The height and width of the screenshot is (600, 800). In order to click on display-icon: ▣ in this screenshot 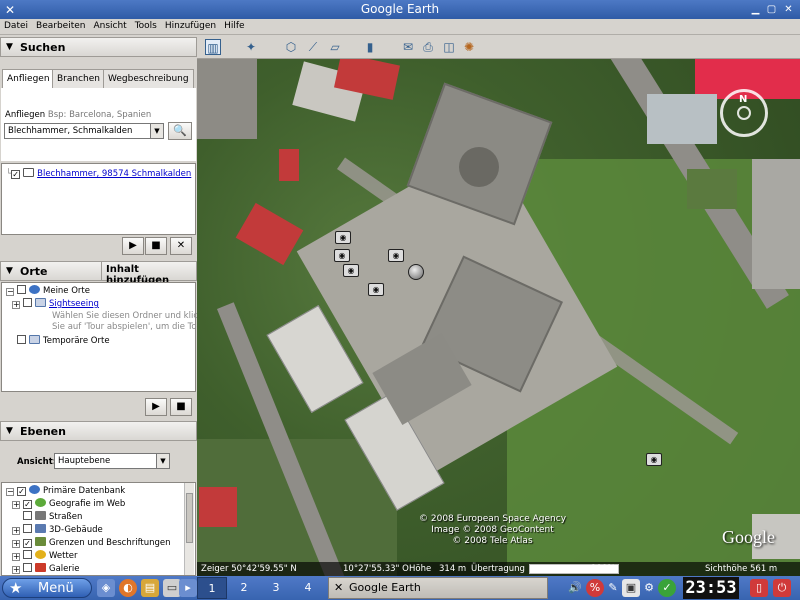, I will do `click(631, 588)`.